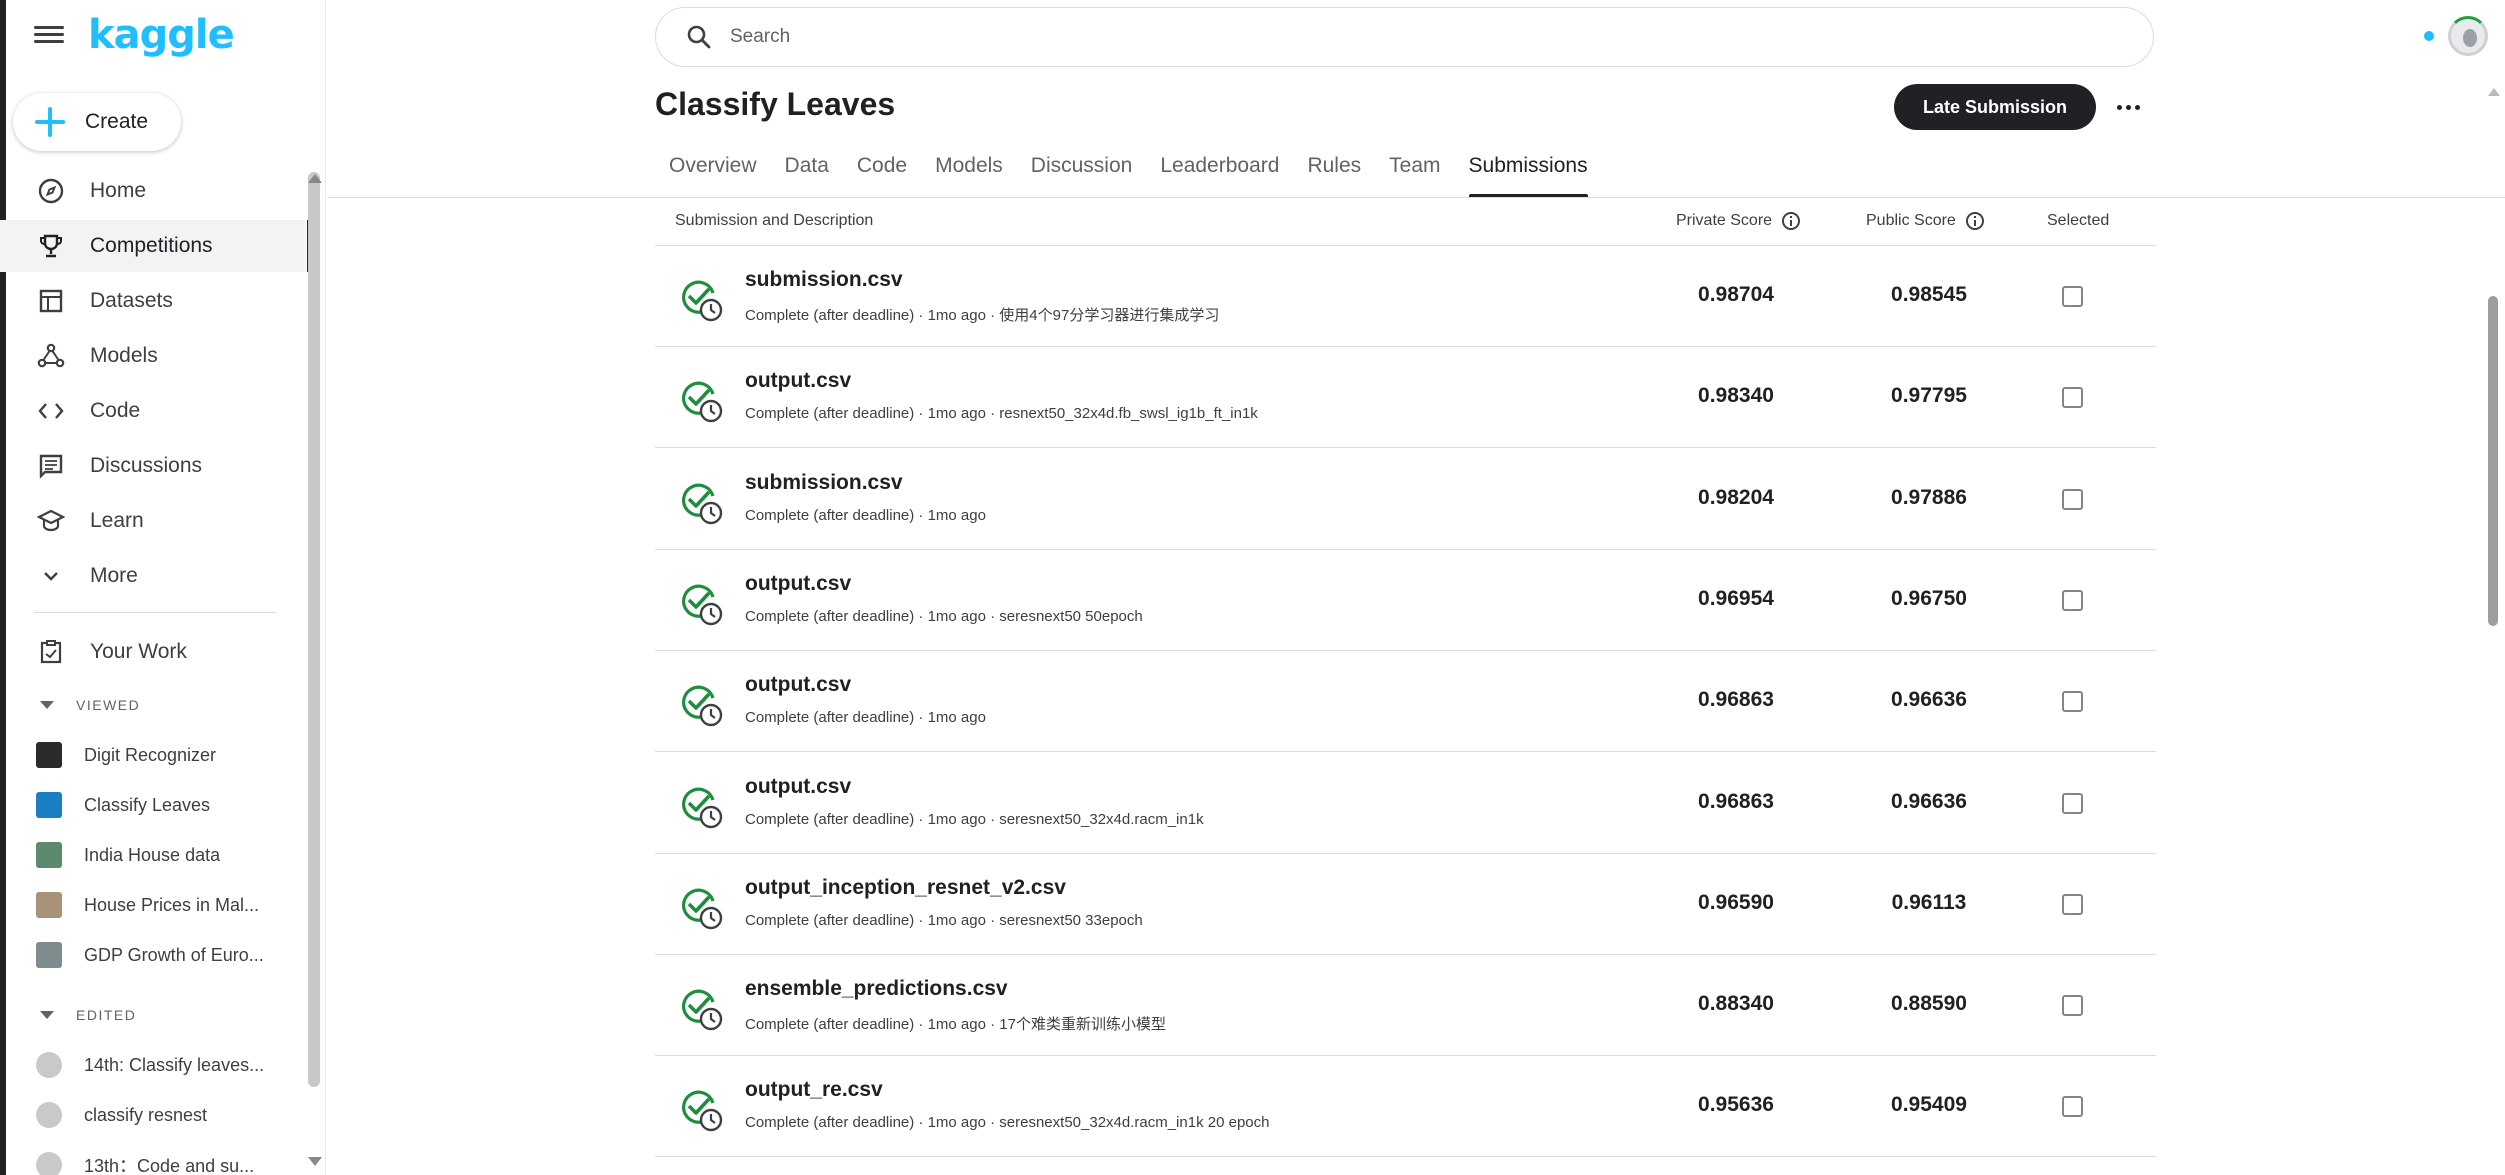  Describe the element at coordinates (138, 651) in the screenshot. I see `sidebar-item-label: Your Work` at that location.